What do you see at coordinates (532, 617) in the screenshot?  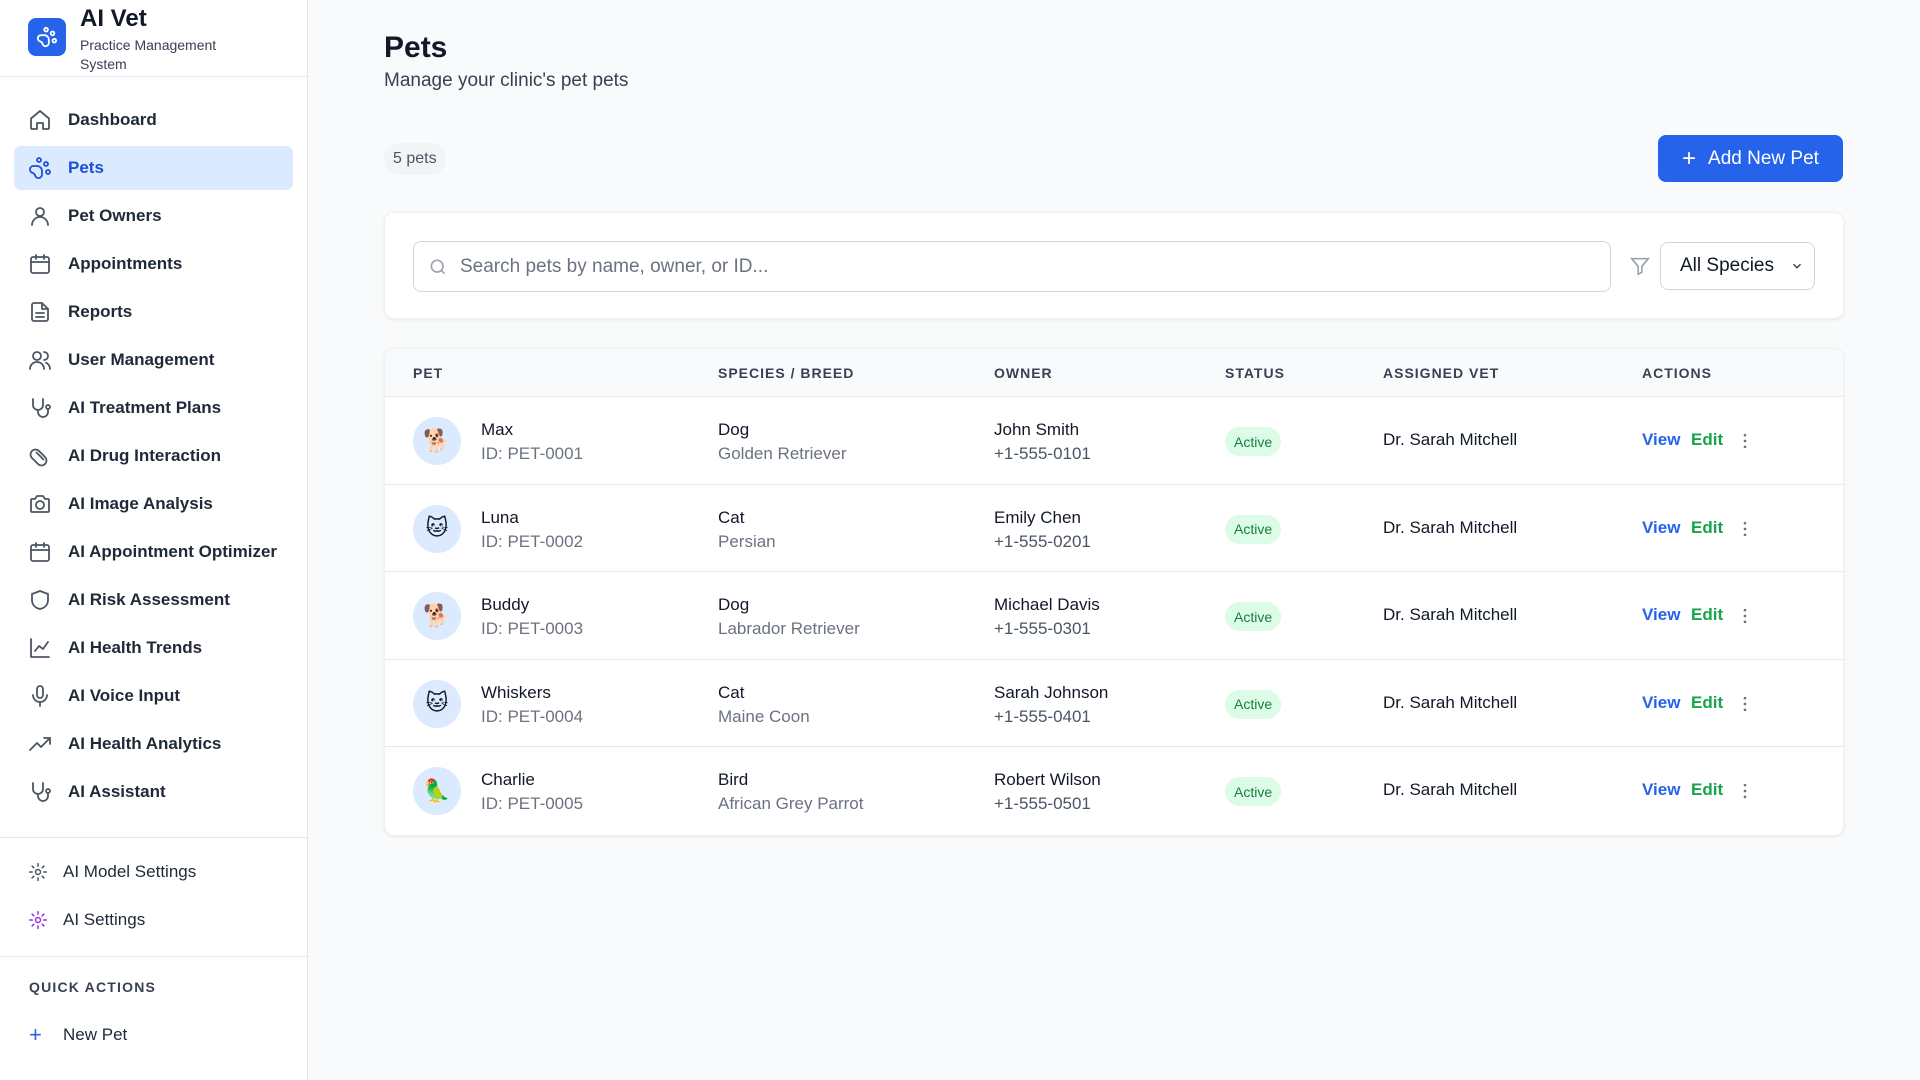 I see `pet-cell: Buddy ID: PET-0003` at bounding box center [532, 617].